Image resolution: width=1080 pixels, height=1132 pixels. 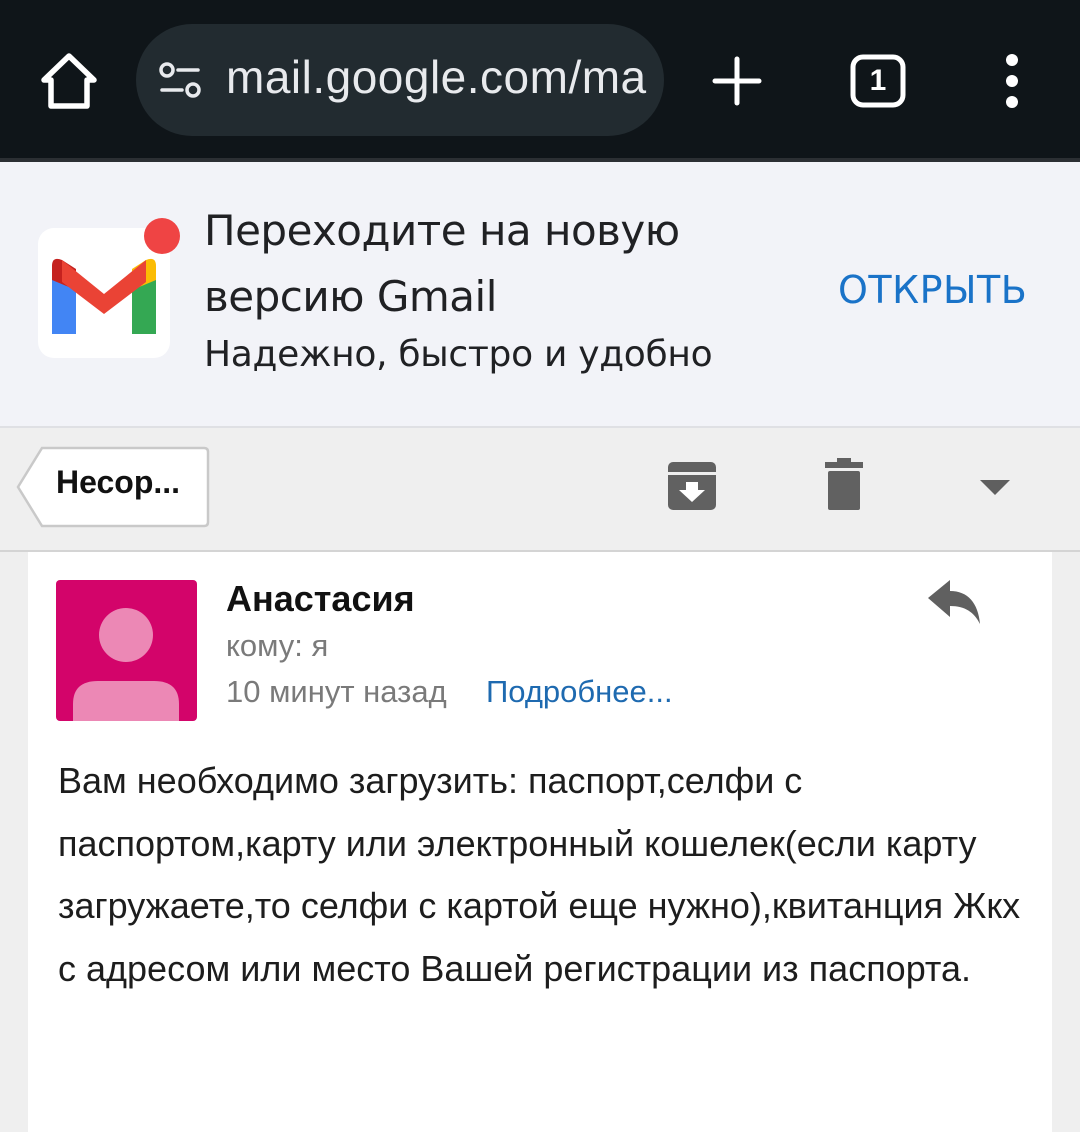 I want to click on browser-toolbar: mail.google.com/ma 1, so click(x=540, y=79).